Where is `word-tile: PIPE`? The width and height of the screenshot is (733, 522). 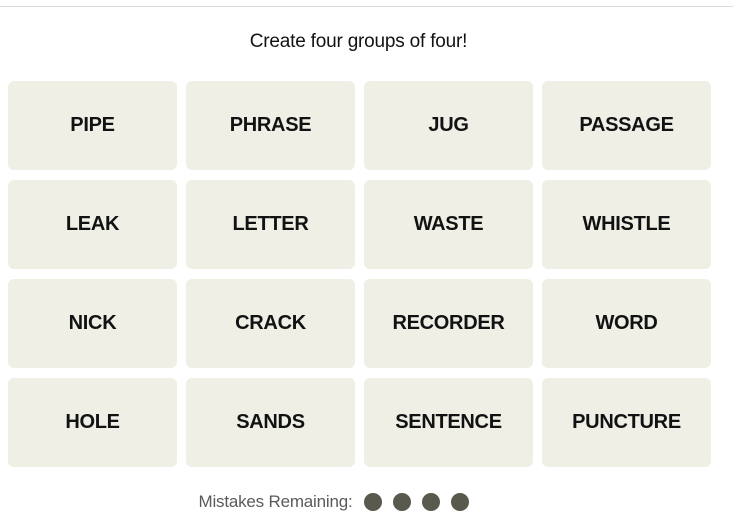
word-tile: PIPE is located at coordinates (92, 125).